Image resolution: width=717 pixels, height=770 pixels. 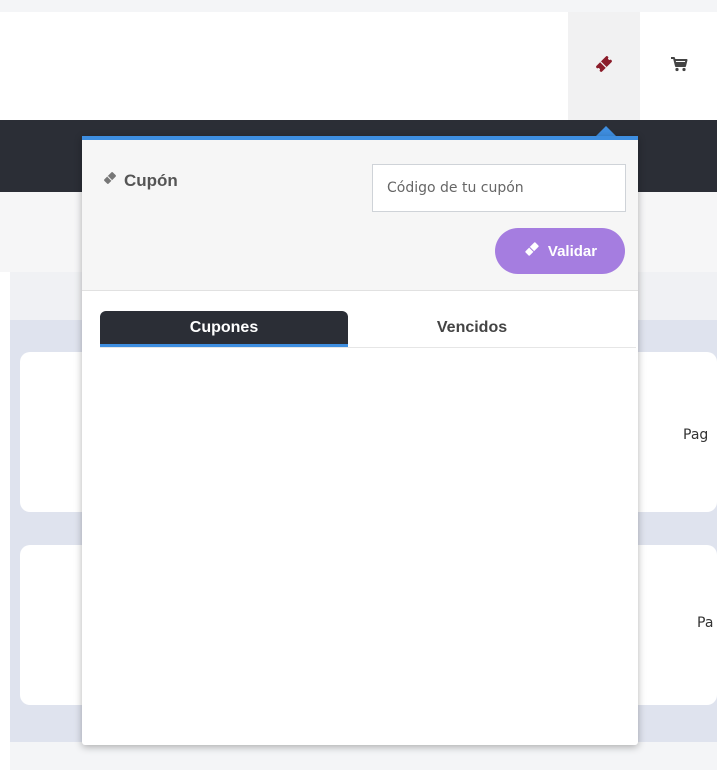 I want to click on cart-icon, so click(x=679, y=66).